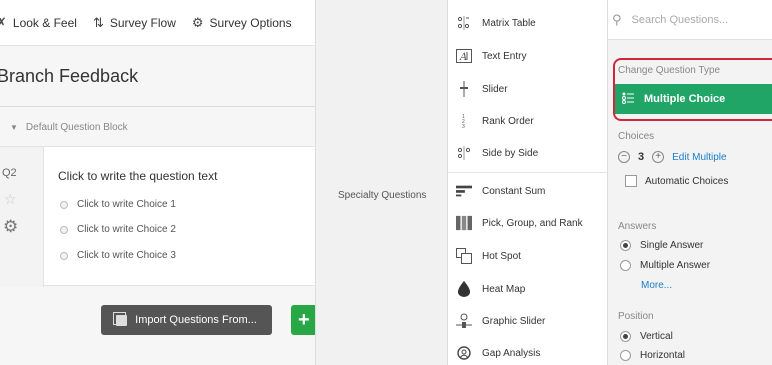 Image resolution: width=772 pixels, height=365 pixels. I want to click on question-gutter: Q2 ☆ ⚙, so click(22, 217).